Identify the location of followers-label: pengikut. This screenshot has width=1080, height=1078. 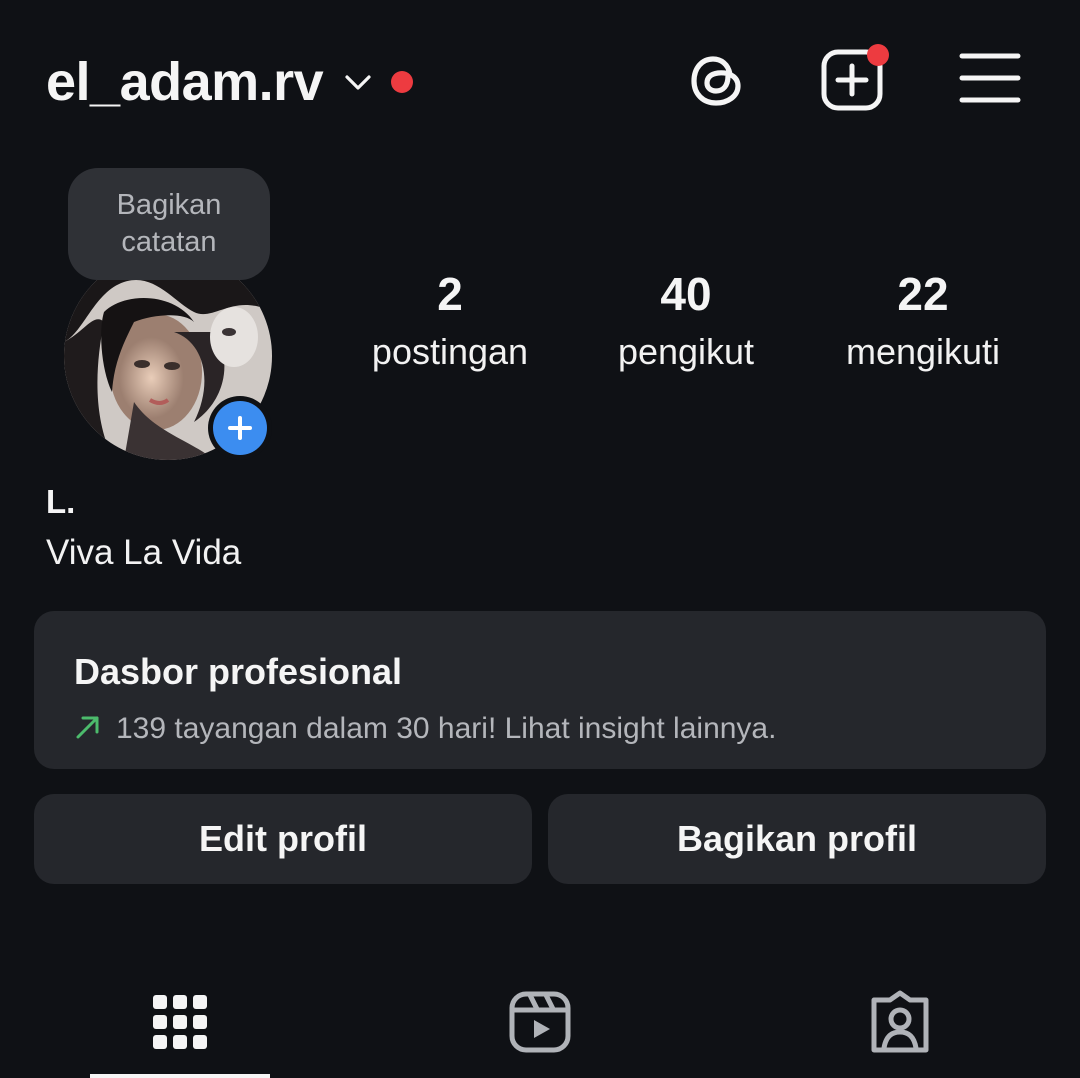
(686, 351).